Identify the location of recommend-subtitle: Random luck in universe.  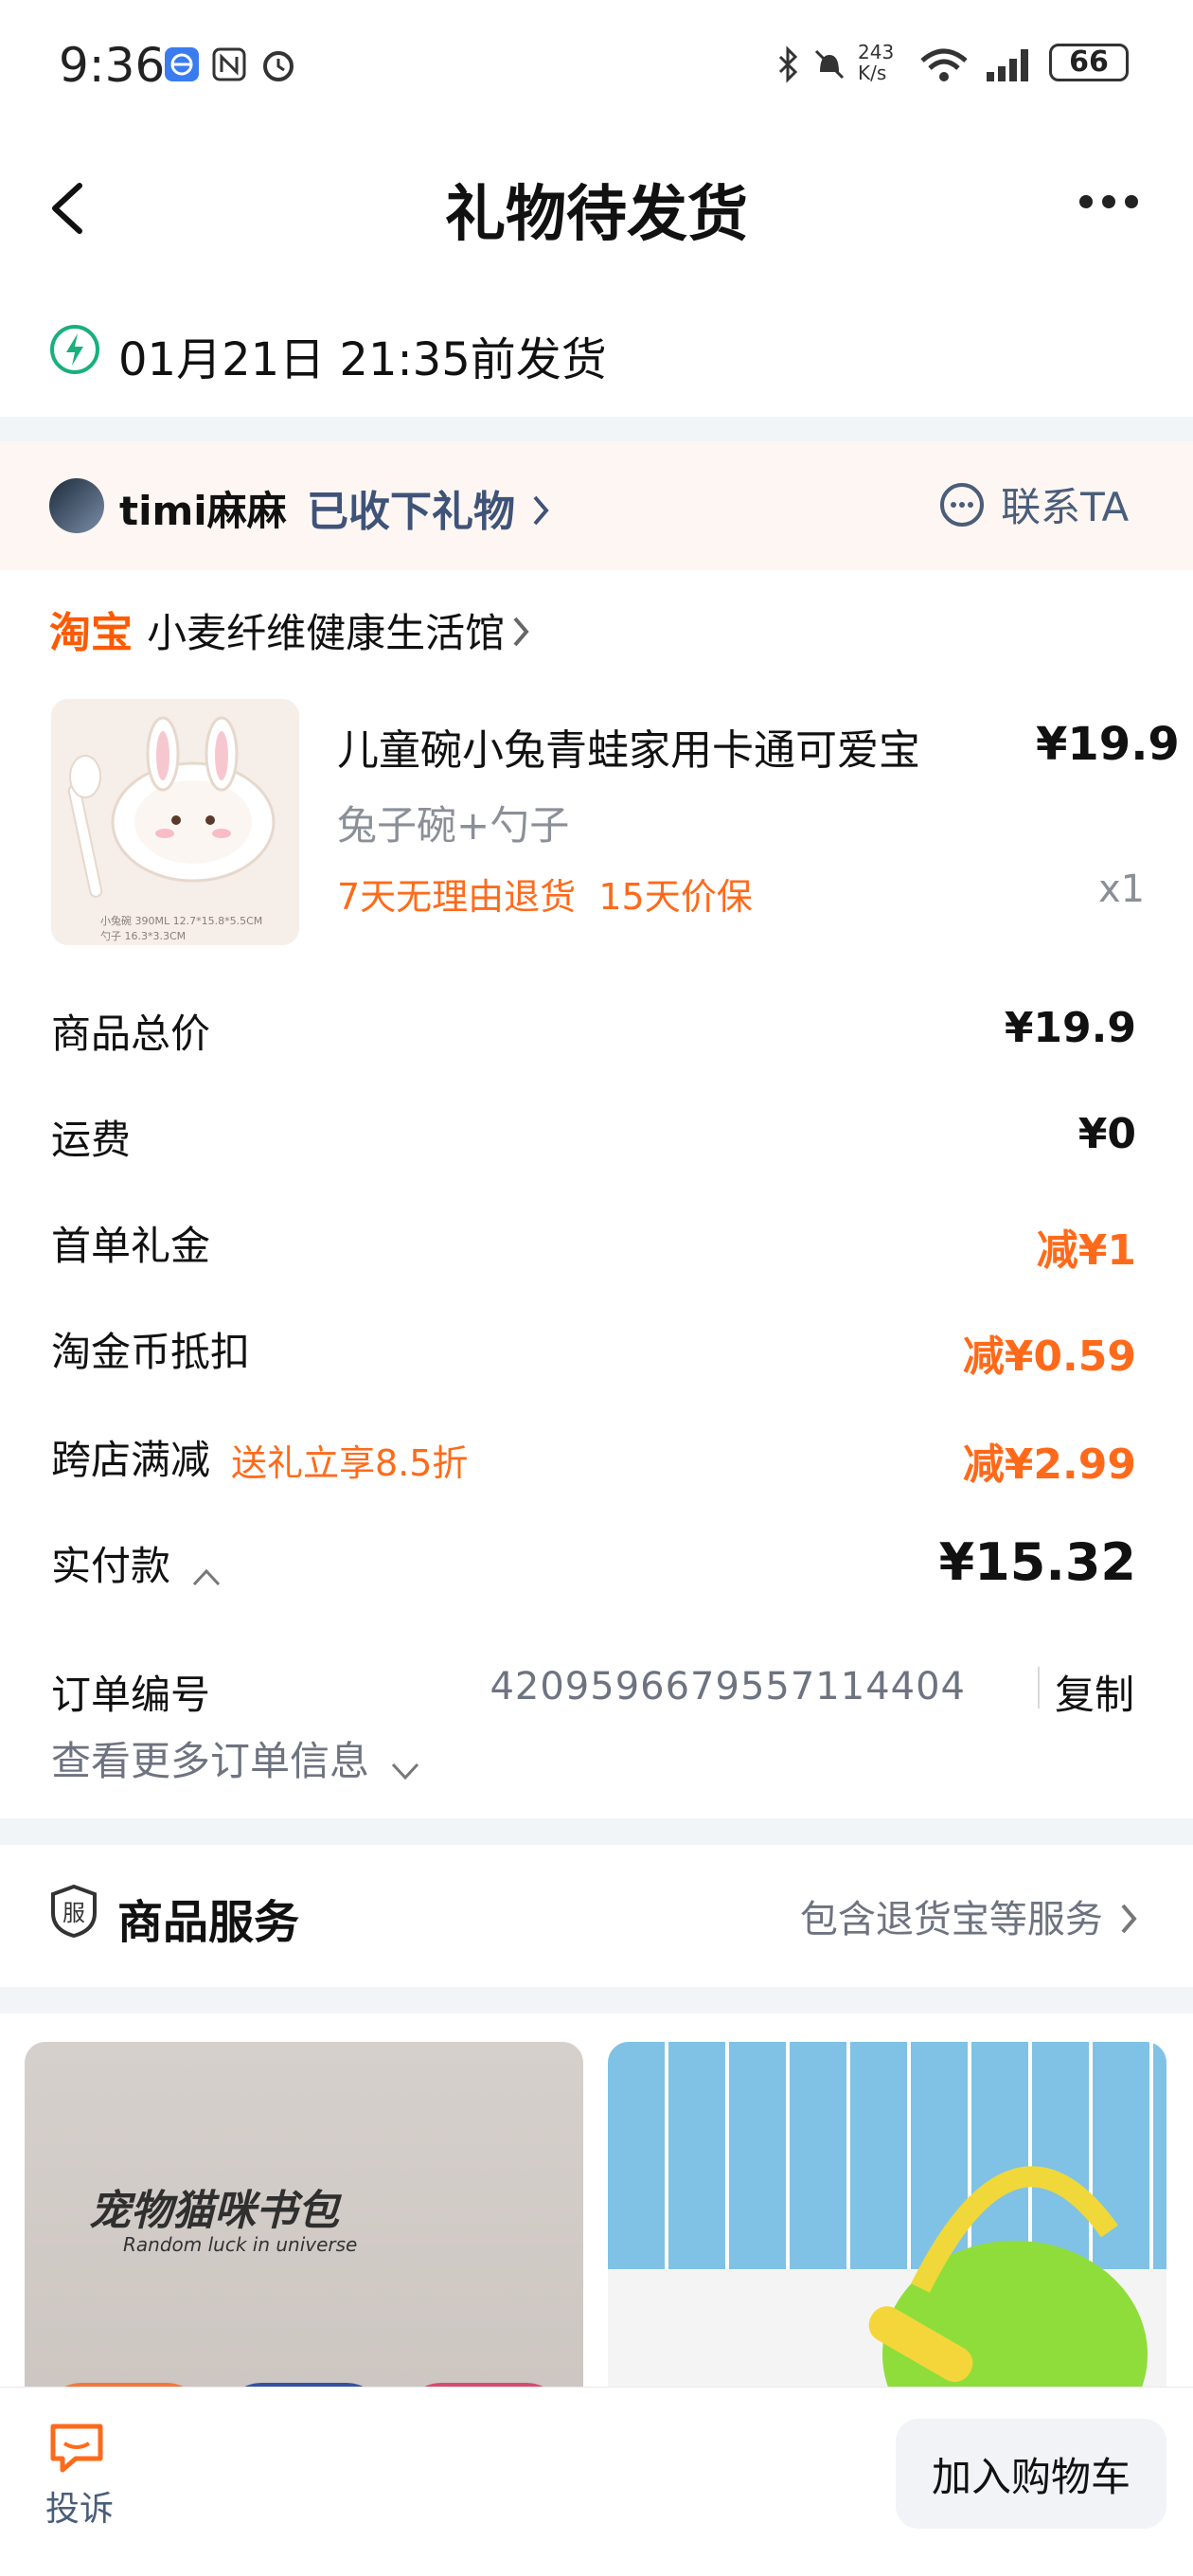
(240, 2244).